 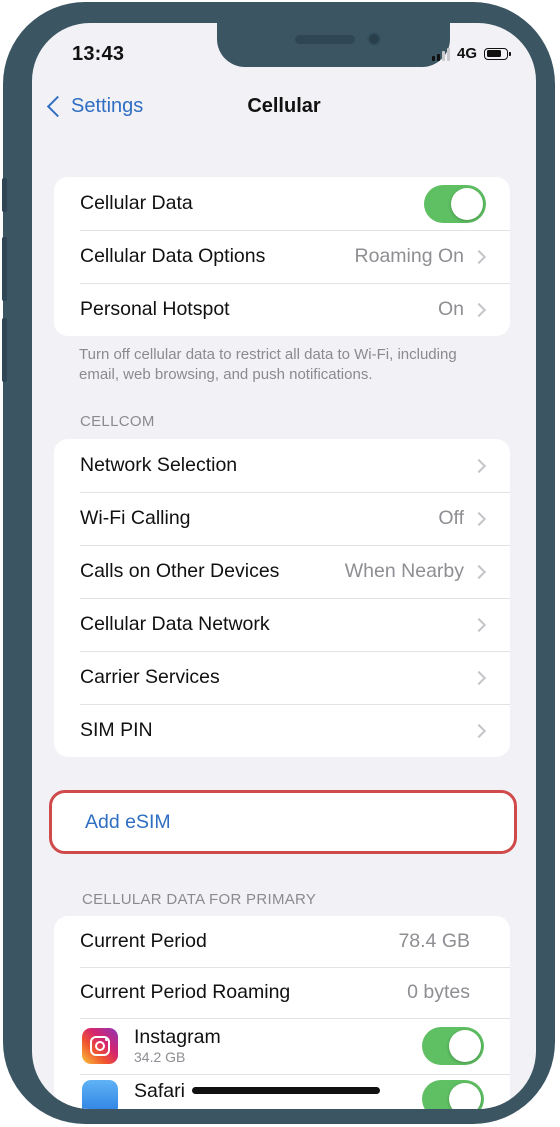 I want to click on row-label: Personal Hotspot, so click(x=155, y=309).